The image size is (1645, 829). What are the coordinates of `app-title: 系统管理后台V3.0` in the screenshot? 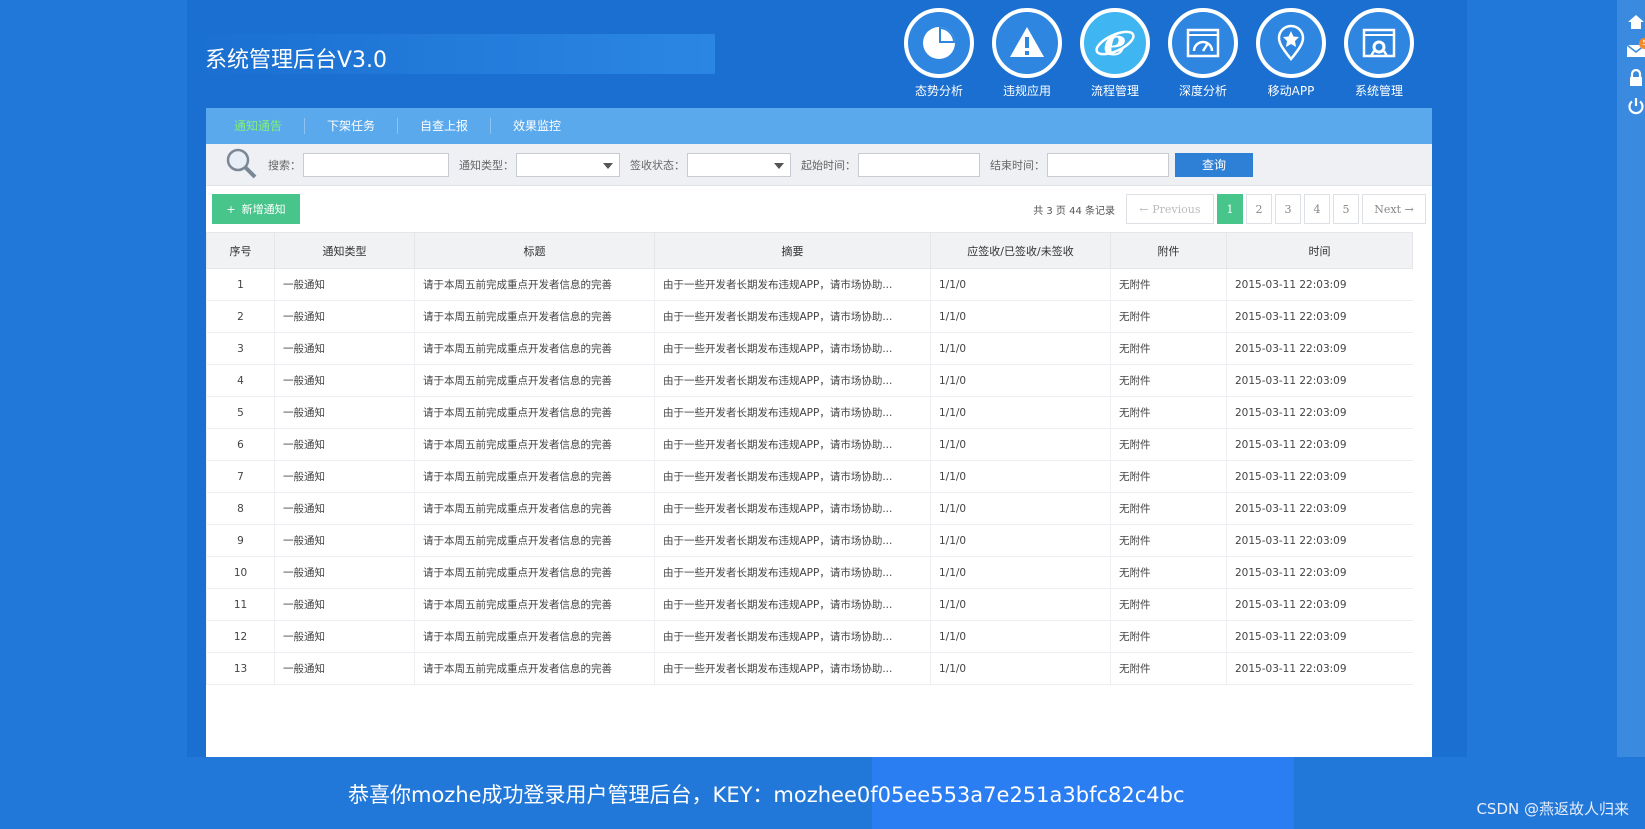 It's located at (296, 60).